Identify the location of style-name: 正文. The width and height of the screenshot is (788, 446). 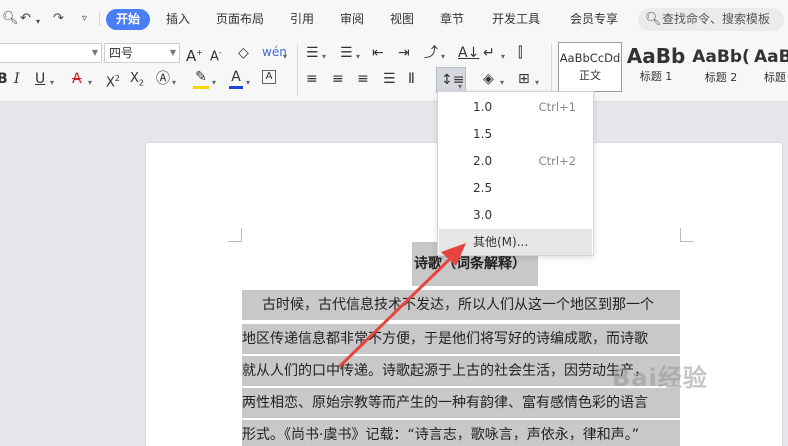
(590, 75).